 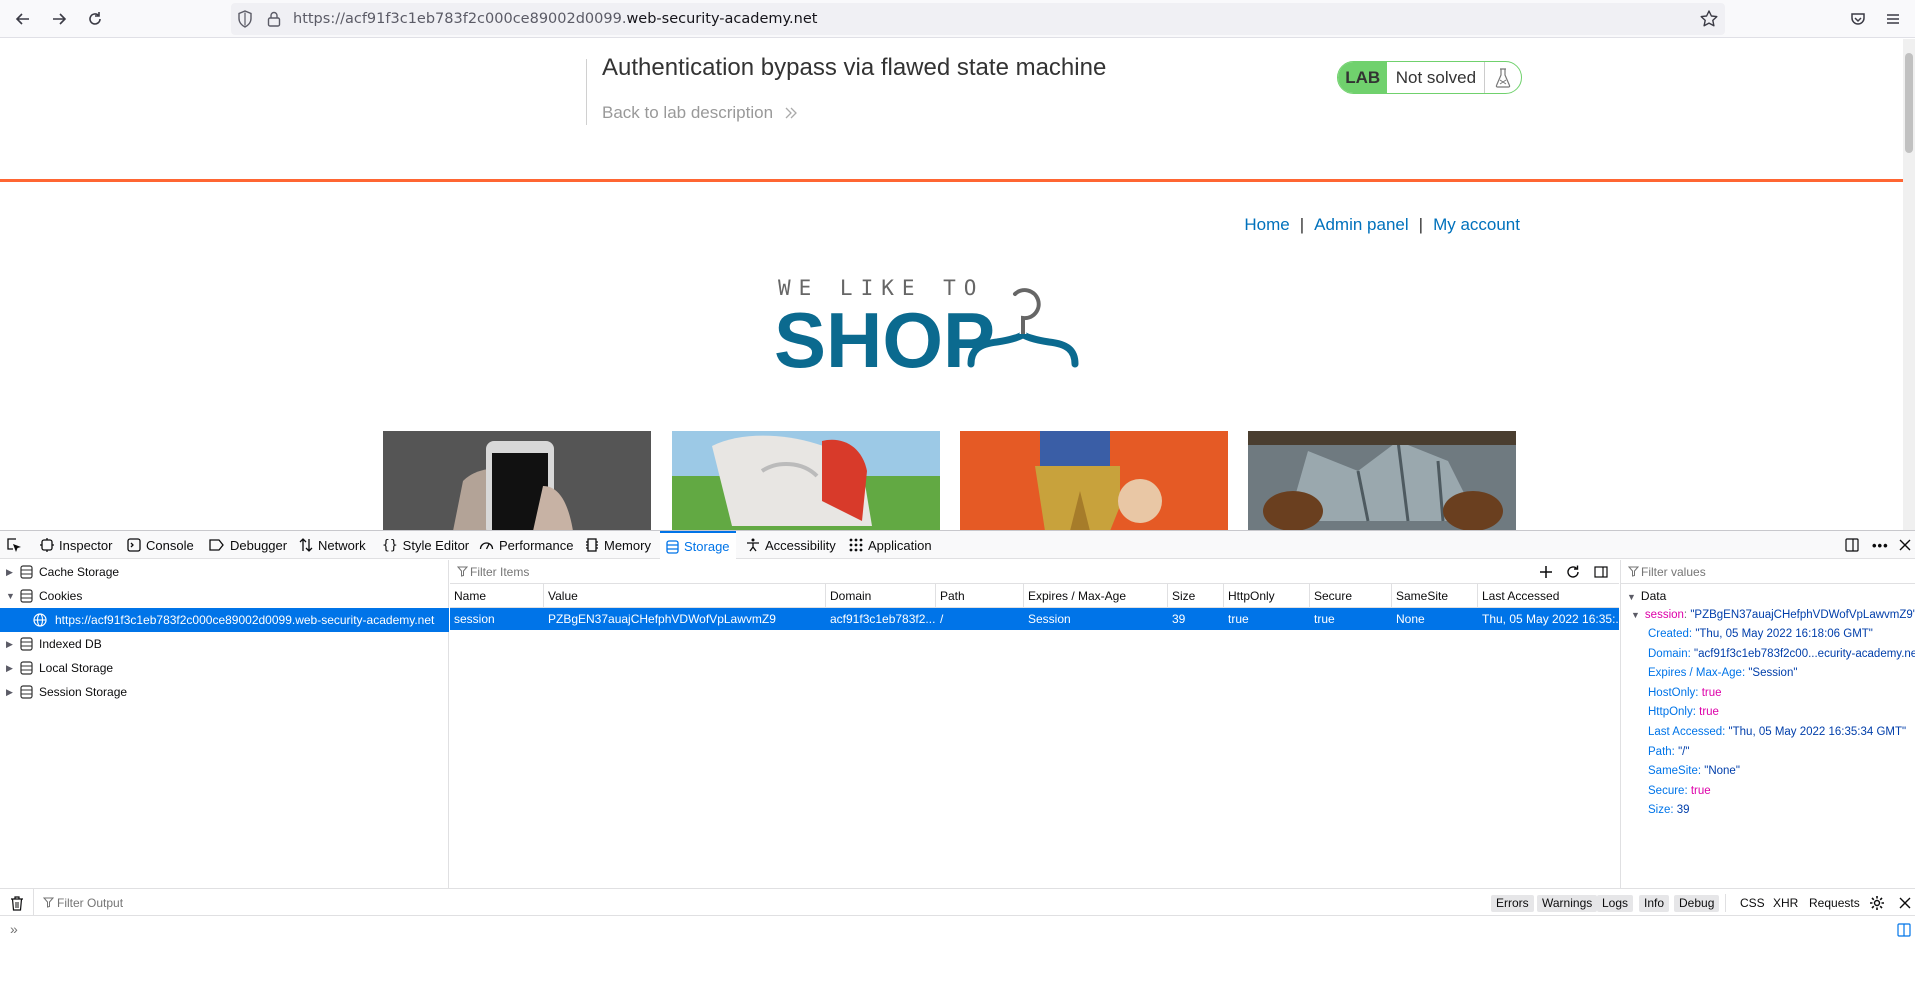 What do you see at coordinates (685, 619) in the screenshot?
I see `table-cell: PZBgEN37auajCHefphVDWofVpLawvmZ9` at bounding box center [685, 619].